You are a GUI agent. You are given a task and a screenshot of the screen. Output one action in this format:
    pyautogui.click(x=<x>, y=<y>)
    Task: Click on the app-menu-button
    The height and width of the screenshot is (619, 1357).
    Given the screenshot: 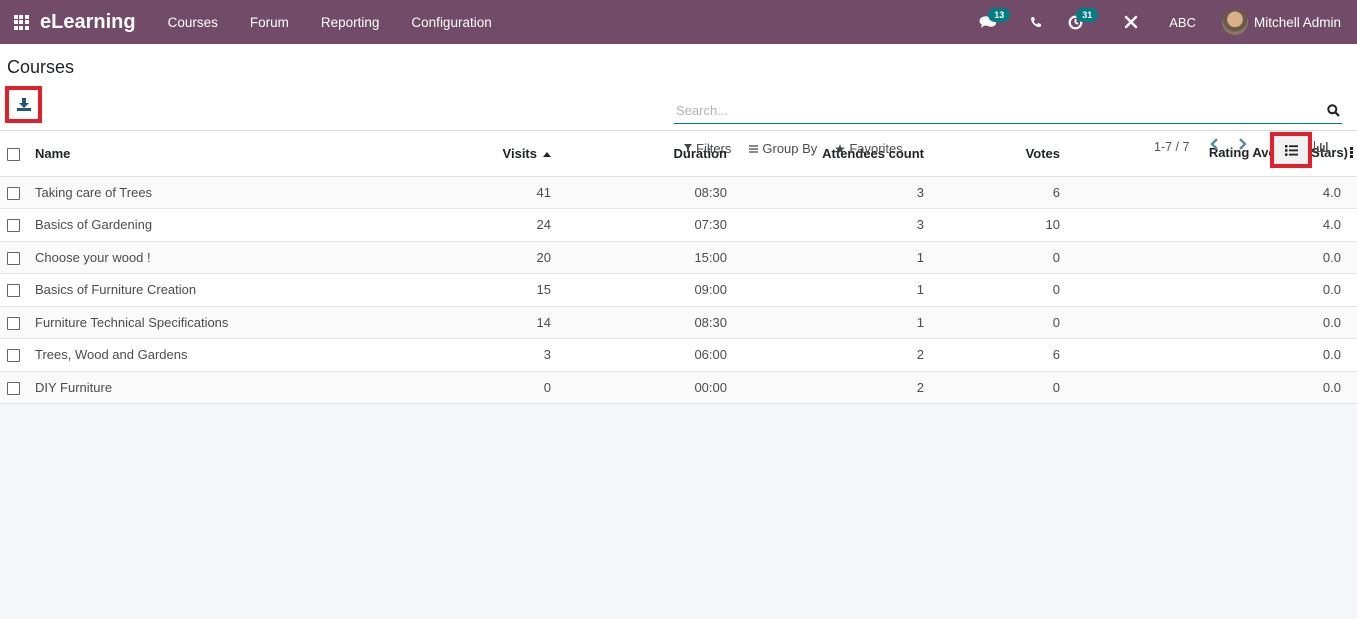 What is the action you would take?
    pyautogui.click(x=21, y=22)
    